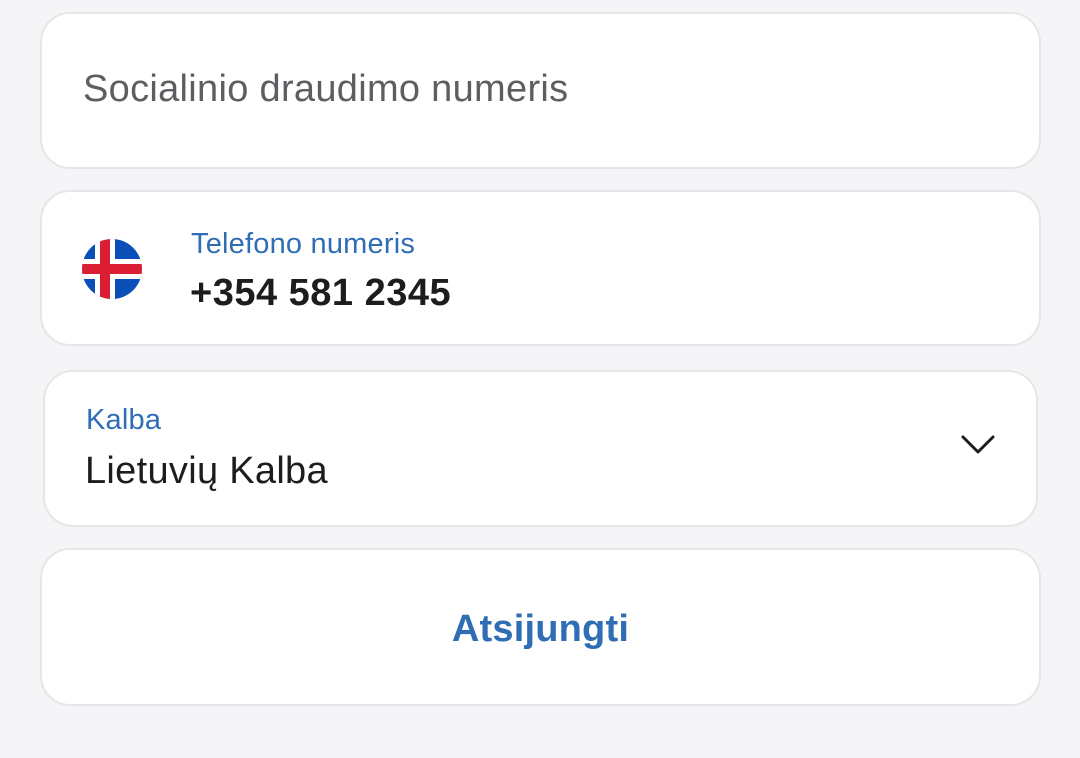 The height and width of the screenshot is (758, 1080). What do you see at coordinates (978, 445) in the screenshot?
I see `chevron-down-icon` at bounding box center [978, 445].